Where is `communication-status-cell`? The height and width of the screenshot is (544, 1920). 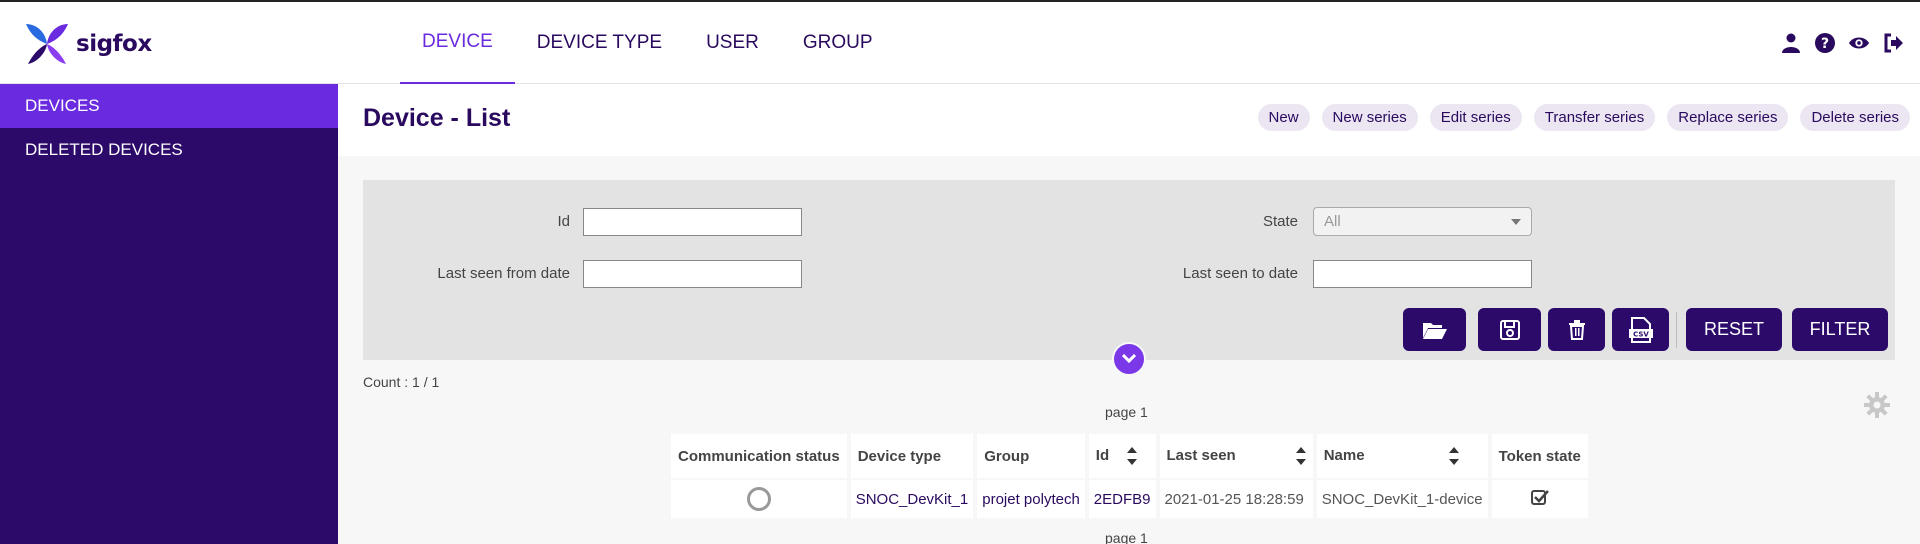
communication-status-cell is located at coordinates (759, 498).